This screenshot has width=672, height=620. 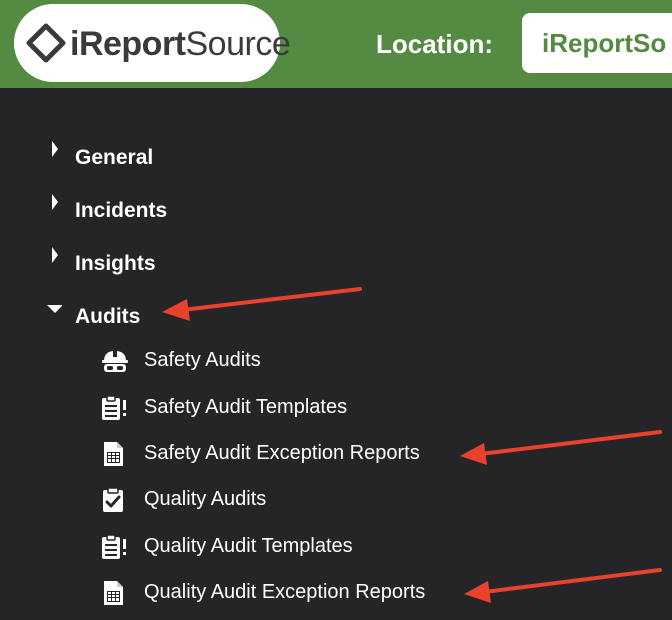 I want to click on annotation-arrow-safety-exception, so click(x=561, y=447).